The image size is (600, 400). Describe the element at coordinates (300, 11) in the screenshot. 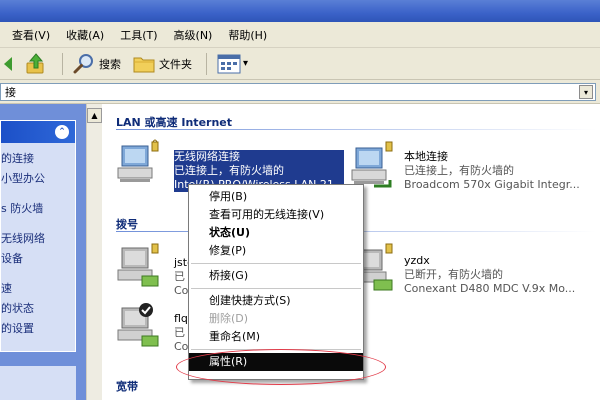

I see `window-title-bar` at that location.